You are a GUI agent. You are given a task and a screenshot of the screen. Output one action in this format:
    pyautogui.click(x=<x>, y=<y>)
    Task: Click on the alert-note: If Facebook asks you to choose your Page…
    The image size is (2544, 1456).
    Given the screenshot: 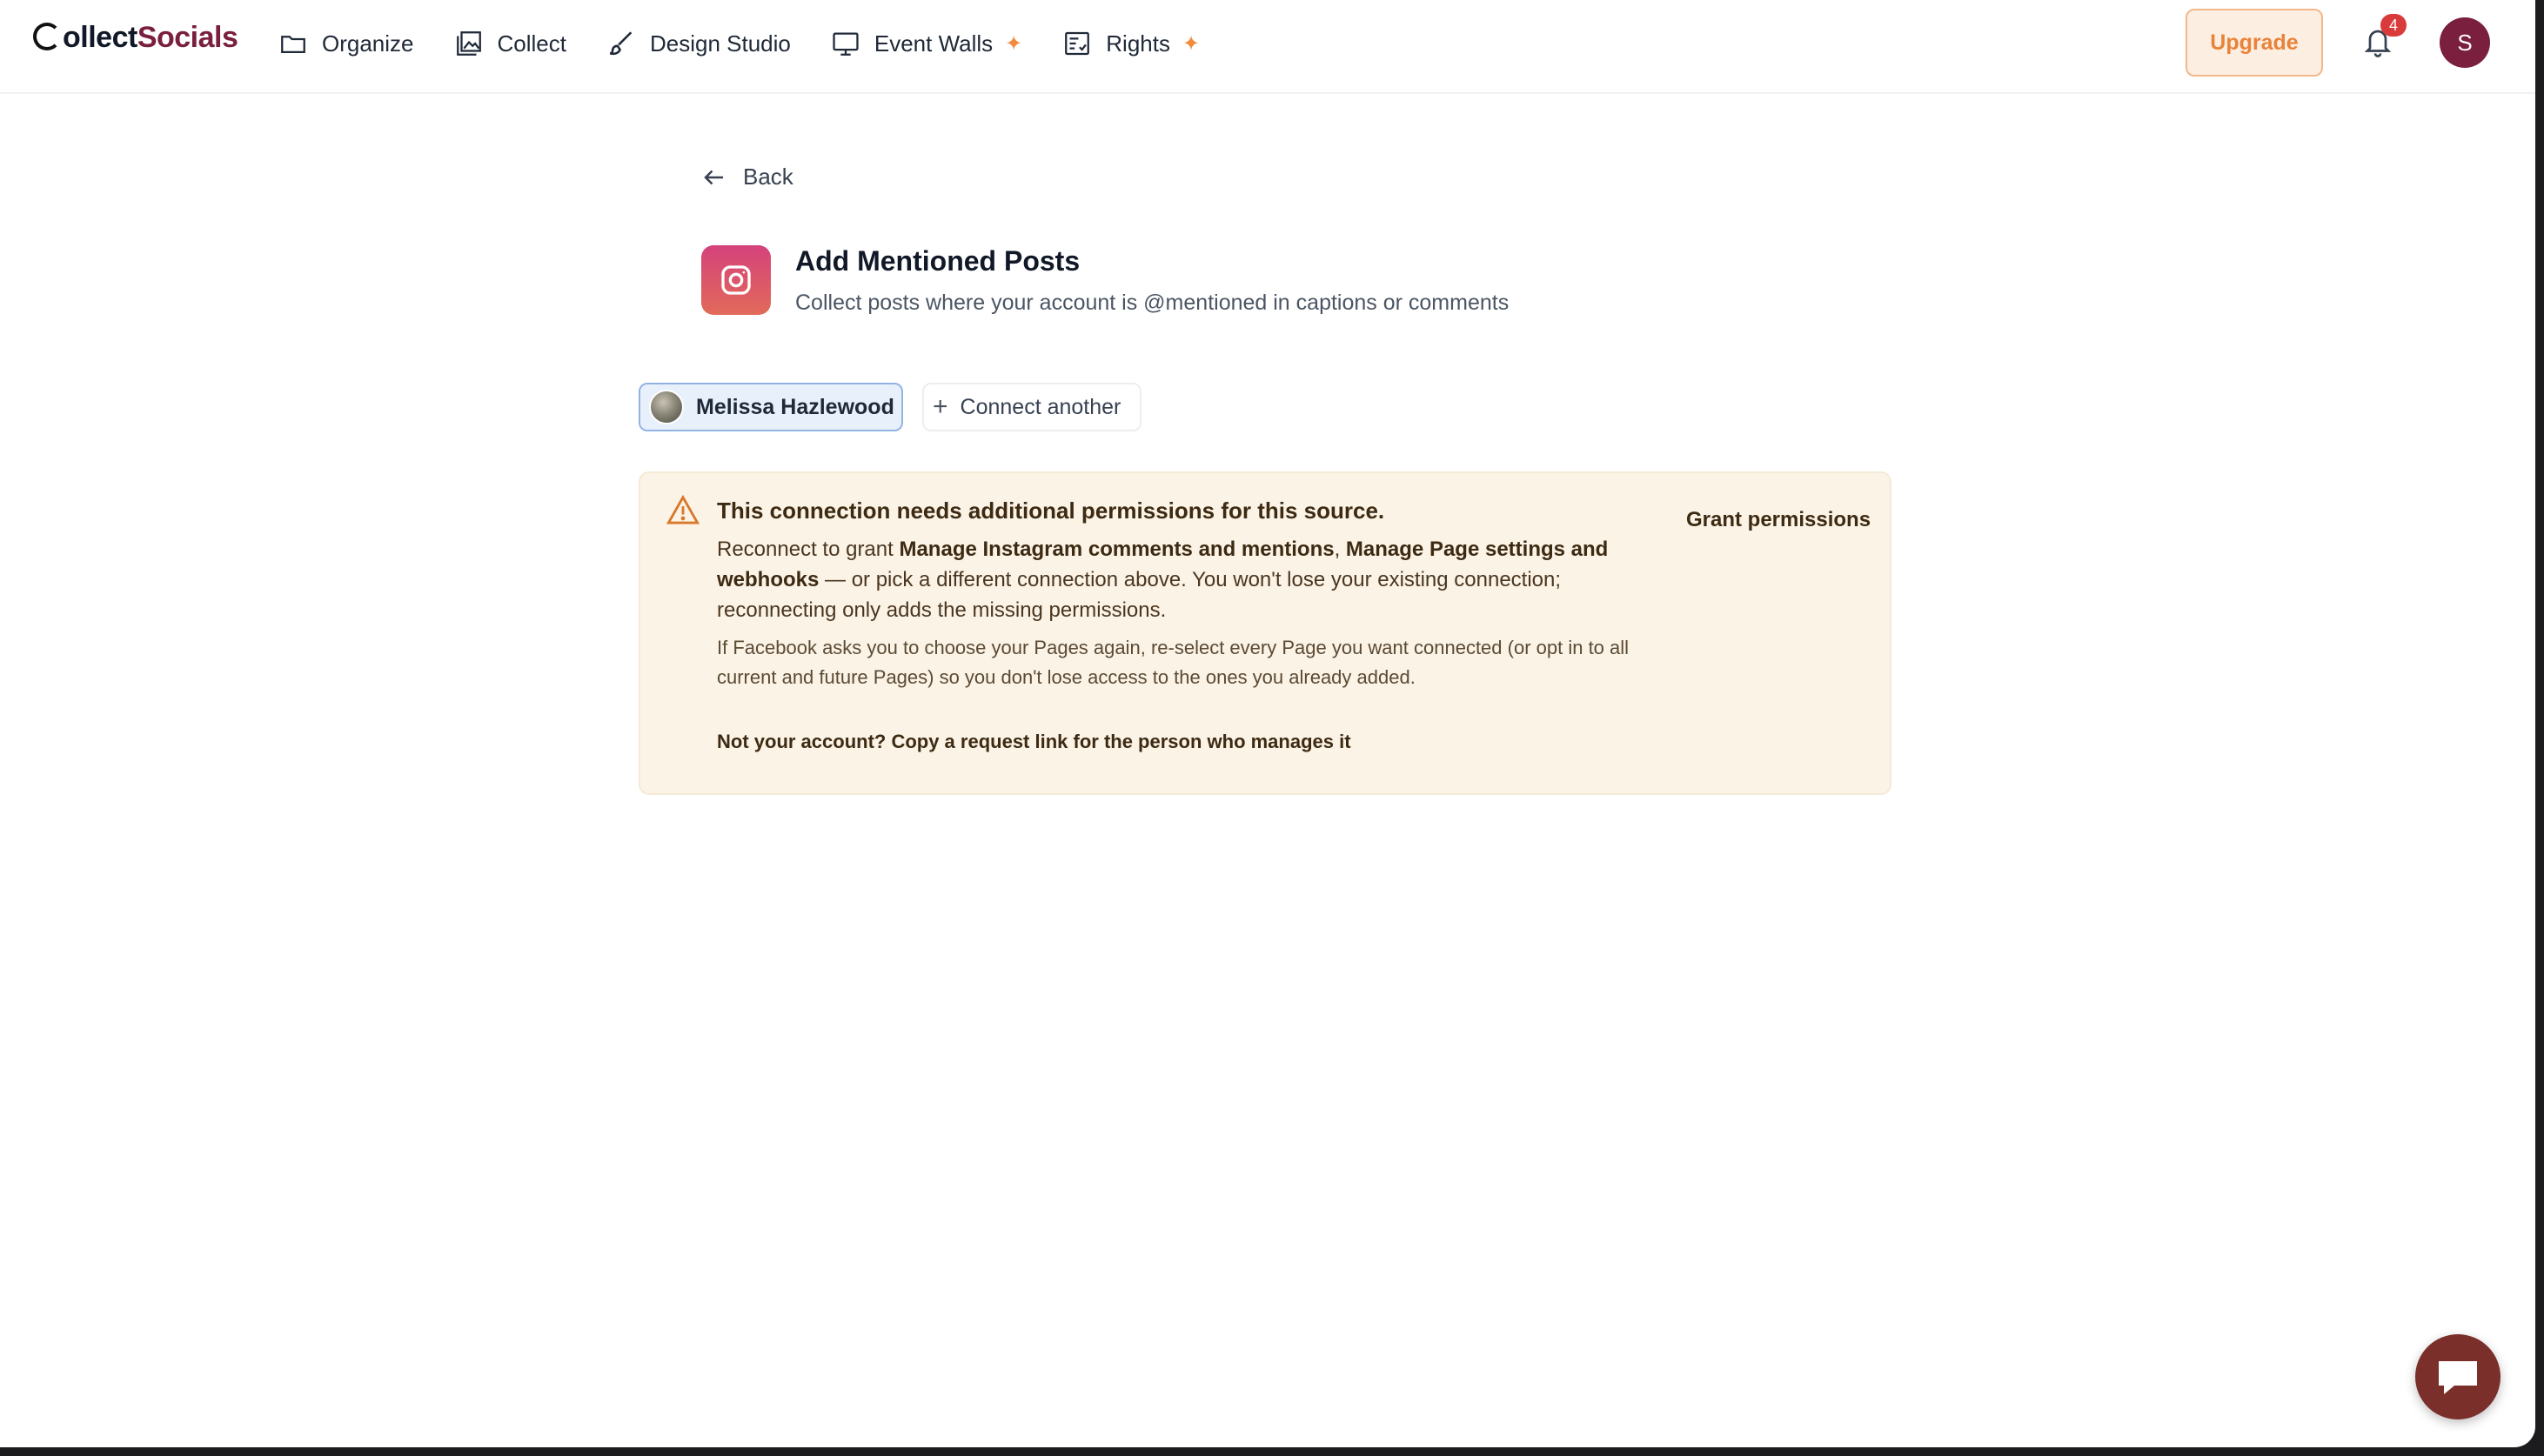 What is the action you would take?
    pyautogui.click(x=1173, y=662)
    